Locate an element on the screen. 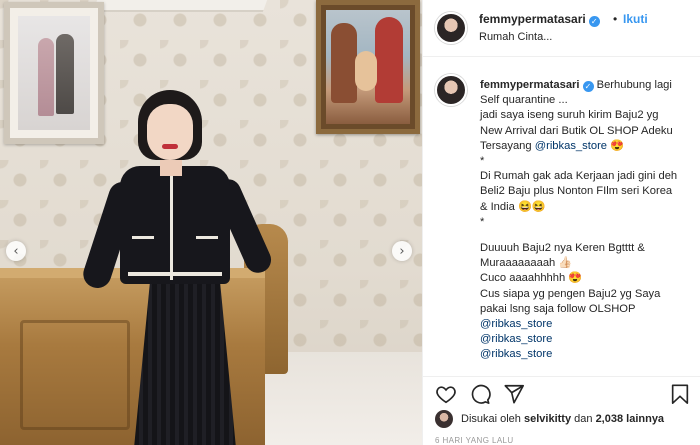 This screenshot has width=700, height=445. follow-button: Ikuti is located at coordinates (635, 19).